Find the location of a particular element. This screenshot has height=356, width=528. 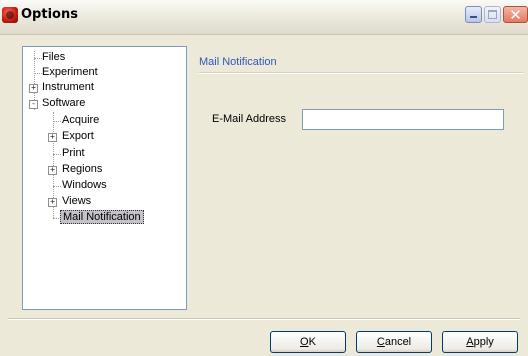

email-address-label: E-Mail Address is located at coordinates (249, 119).